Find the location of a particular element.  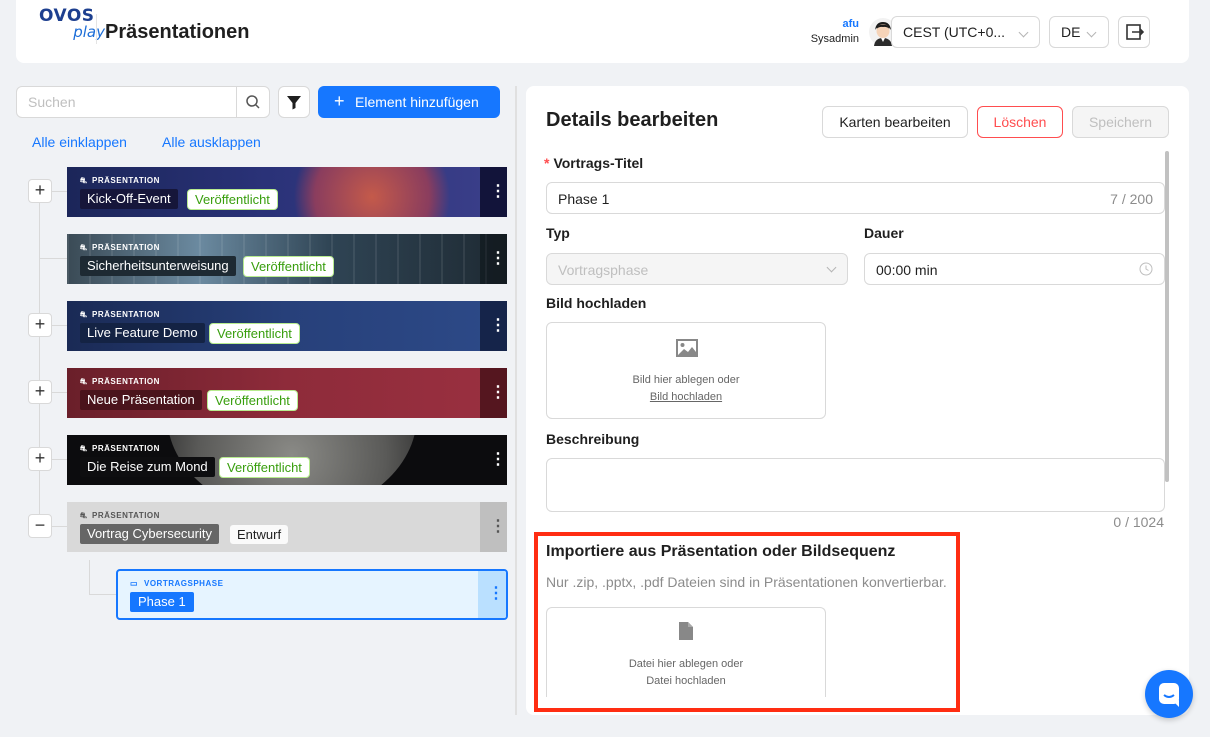

item-title: Vortrag Cybersecurity is located at coordinates (149, 534).